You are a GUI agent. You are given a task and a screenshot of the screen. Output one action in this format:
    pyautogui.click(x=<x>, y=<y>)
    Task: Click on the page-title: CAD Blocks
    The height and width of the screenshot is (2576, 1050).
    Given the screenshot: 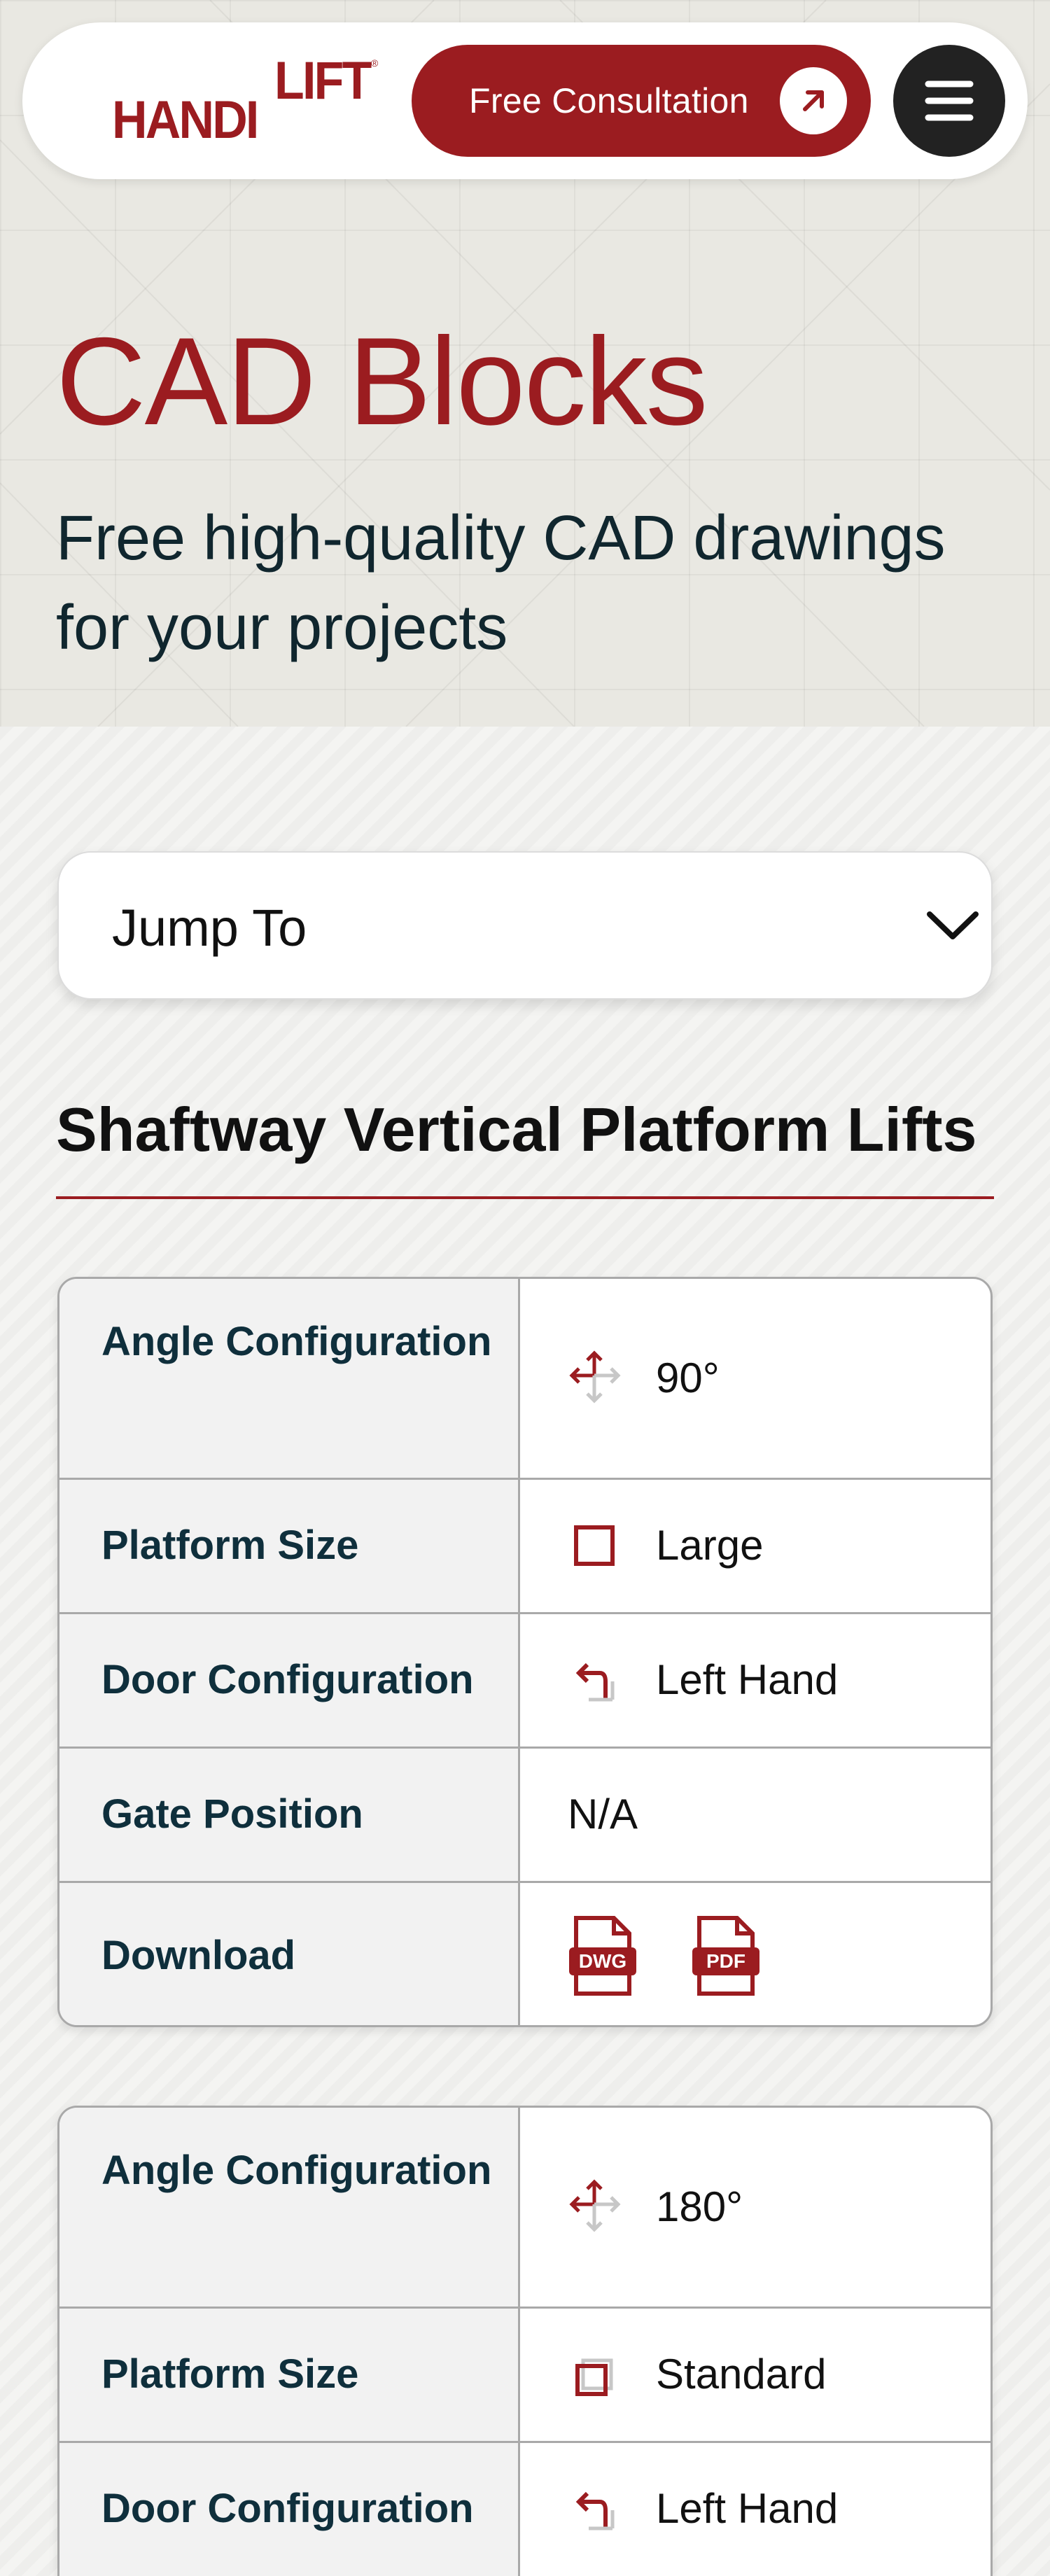 What is the action you would take?
    pyautogui.click(x=382, y=381)
    